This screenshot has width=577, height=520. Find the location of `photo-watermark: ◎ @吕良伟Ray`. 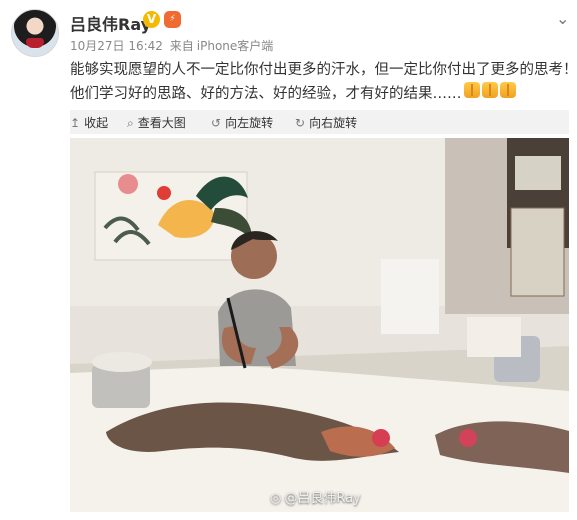

photo-watermark: ◎ @吕良伟Ray is located at coordinates (315, 498).